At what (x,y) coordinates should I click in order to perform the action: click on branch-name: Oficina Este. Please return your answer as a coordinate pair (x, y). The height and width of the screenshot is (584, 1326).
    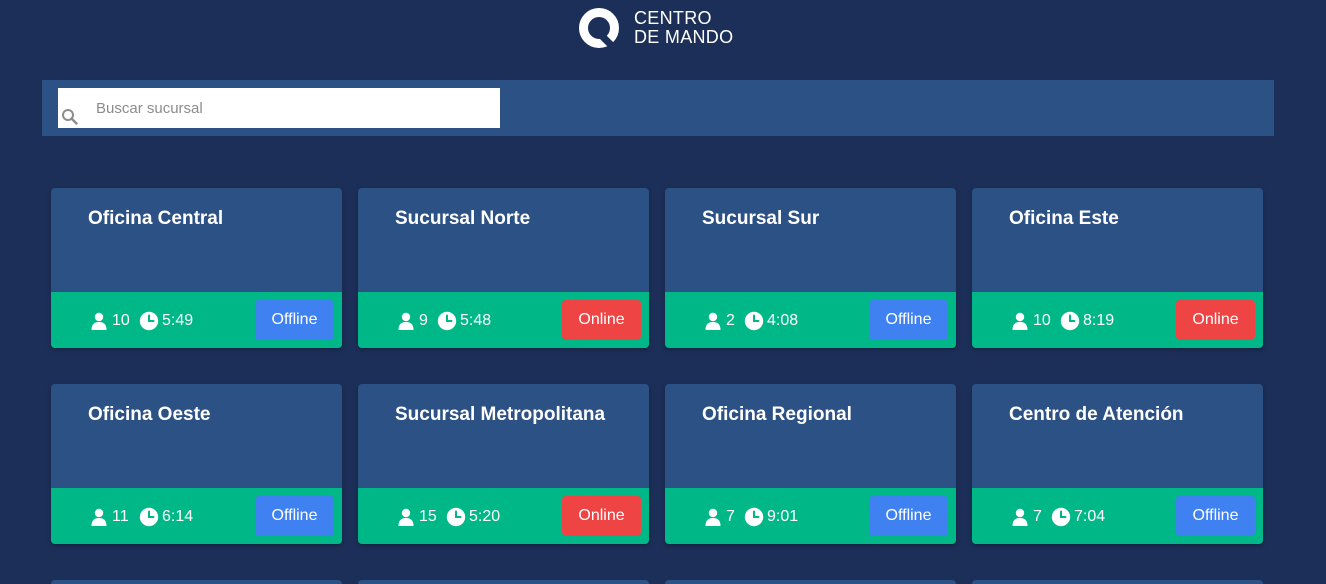
    Looking at the image, I should click on (1064, 218).